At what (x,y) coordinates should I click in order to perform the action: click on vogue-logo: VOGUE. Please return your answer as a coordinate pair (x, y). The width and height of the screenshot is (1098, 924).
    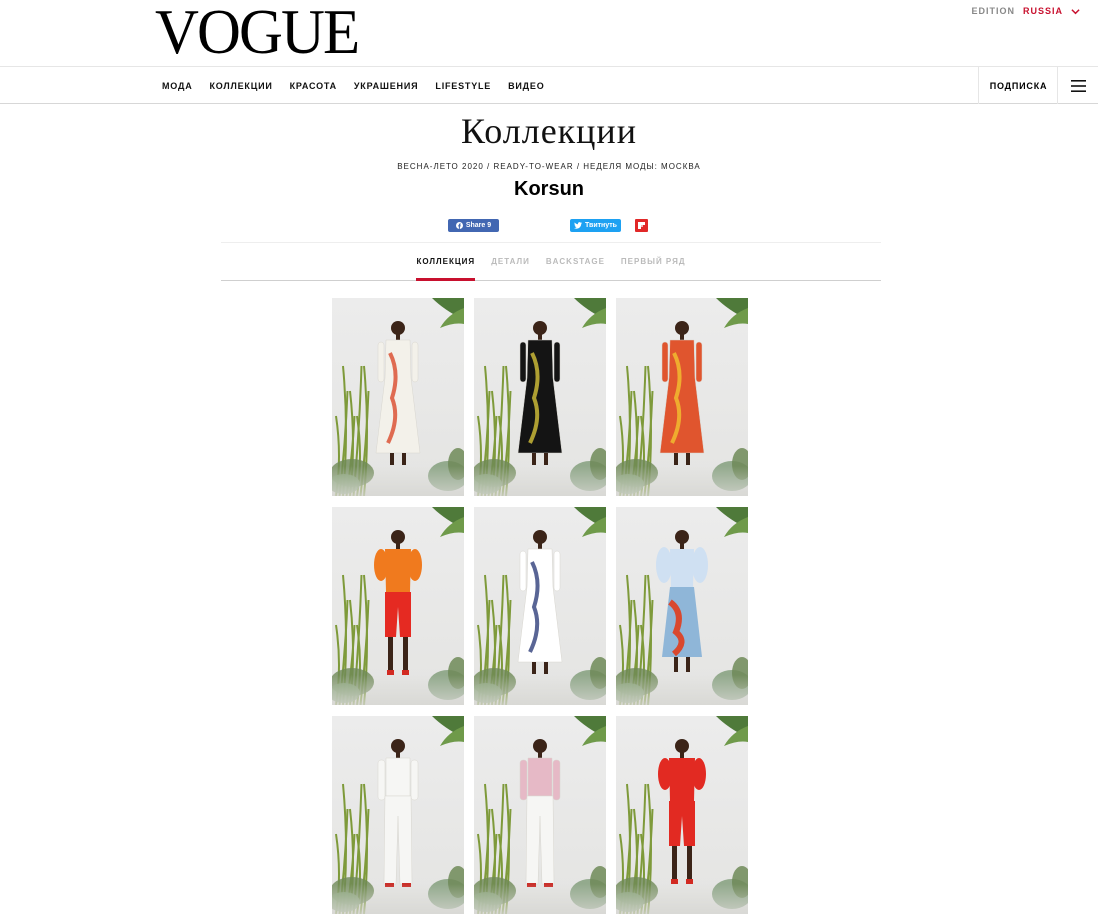
    Looking at the image, I should click on (257, 32).